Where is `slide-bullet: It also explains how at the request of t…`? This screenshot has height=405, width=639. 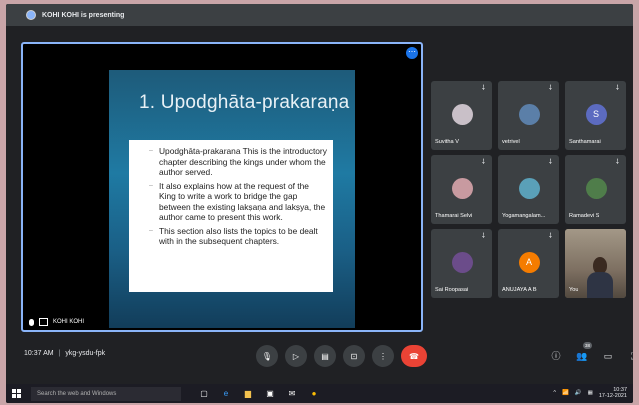 slide-bullet: It also explains how at the request of t… is located at coordinates (238, 202).